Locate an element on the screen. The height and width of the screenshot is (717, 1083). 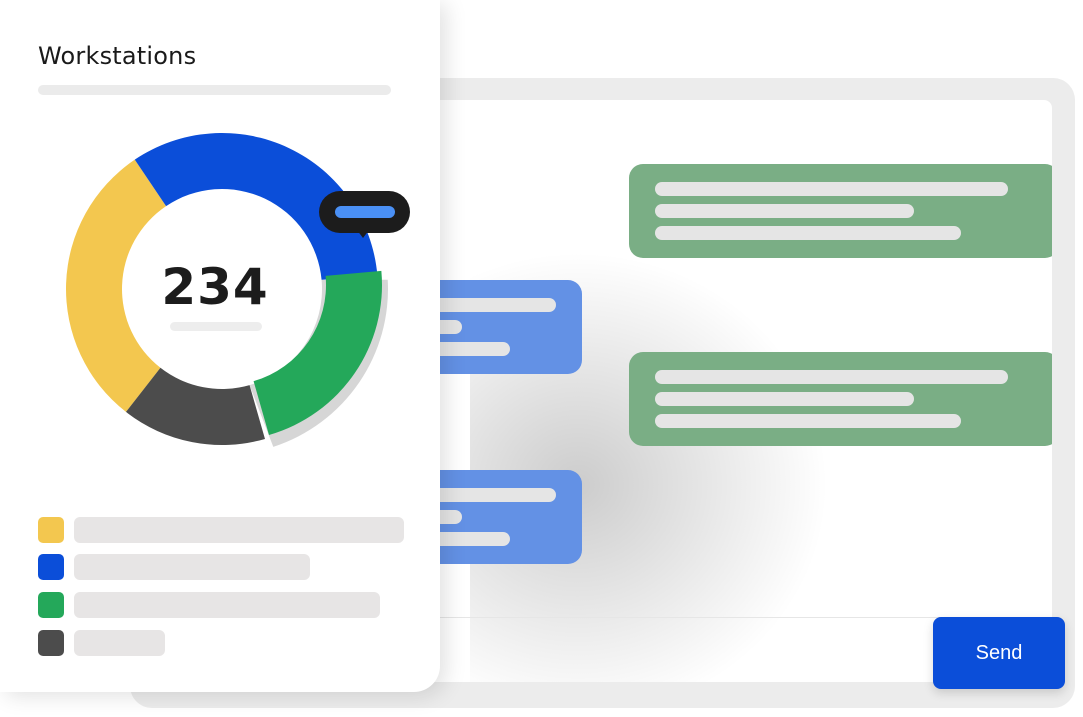
send-button: Send is located at coordinates (999, 653).